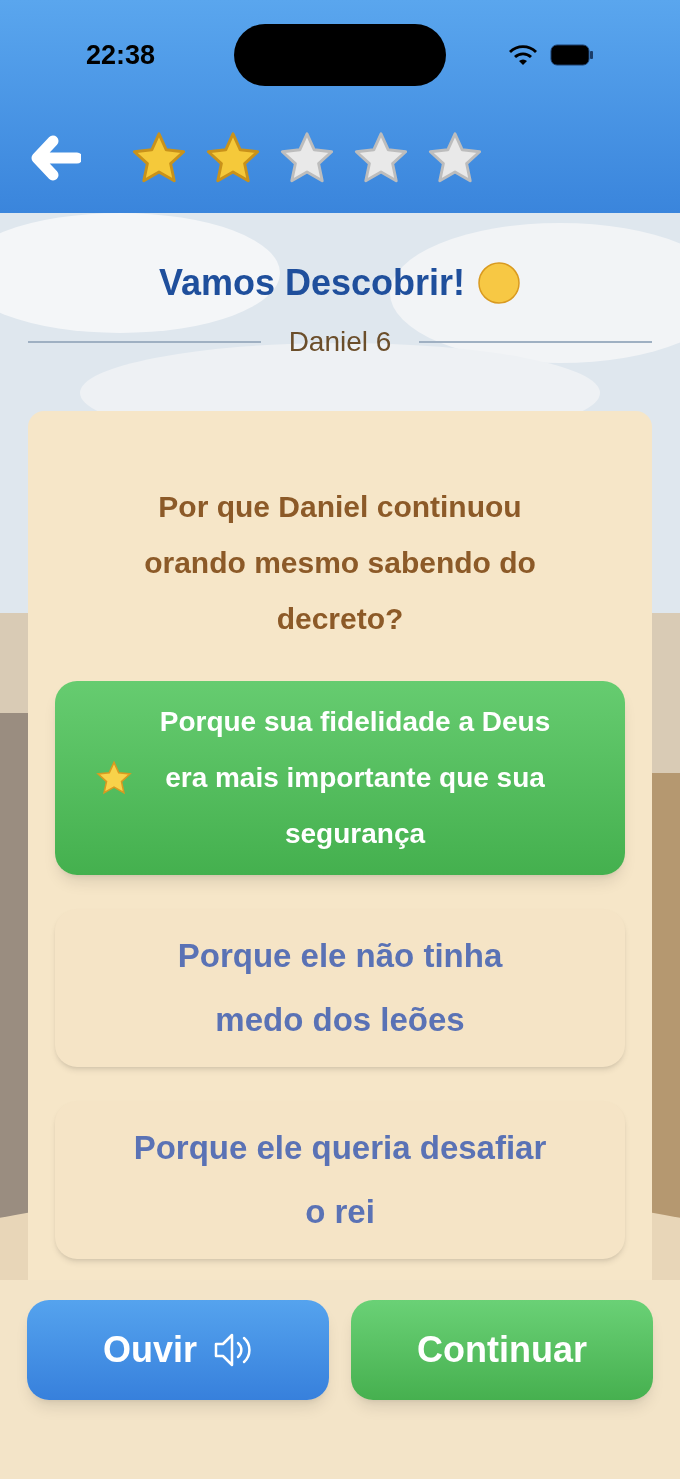 The image size is (680, 1479). Describe the element at coordinates (572, 55) in the screenshot. I see `battery-icon` at that location.